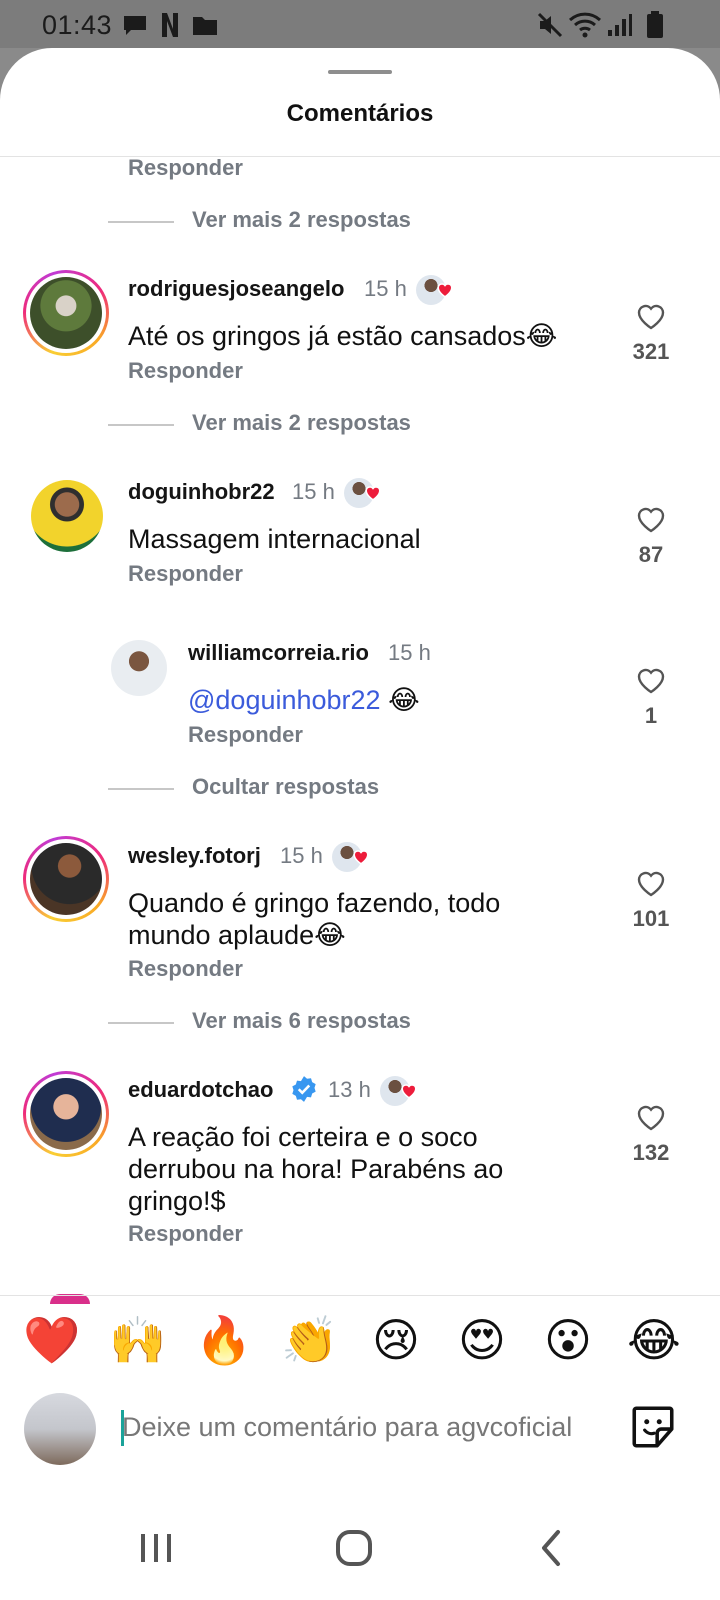  What do you see at coordinates (651, 554) in the screenshot?
I see `like-count: 87` at bounding box center [651, 554].